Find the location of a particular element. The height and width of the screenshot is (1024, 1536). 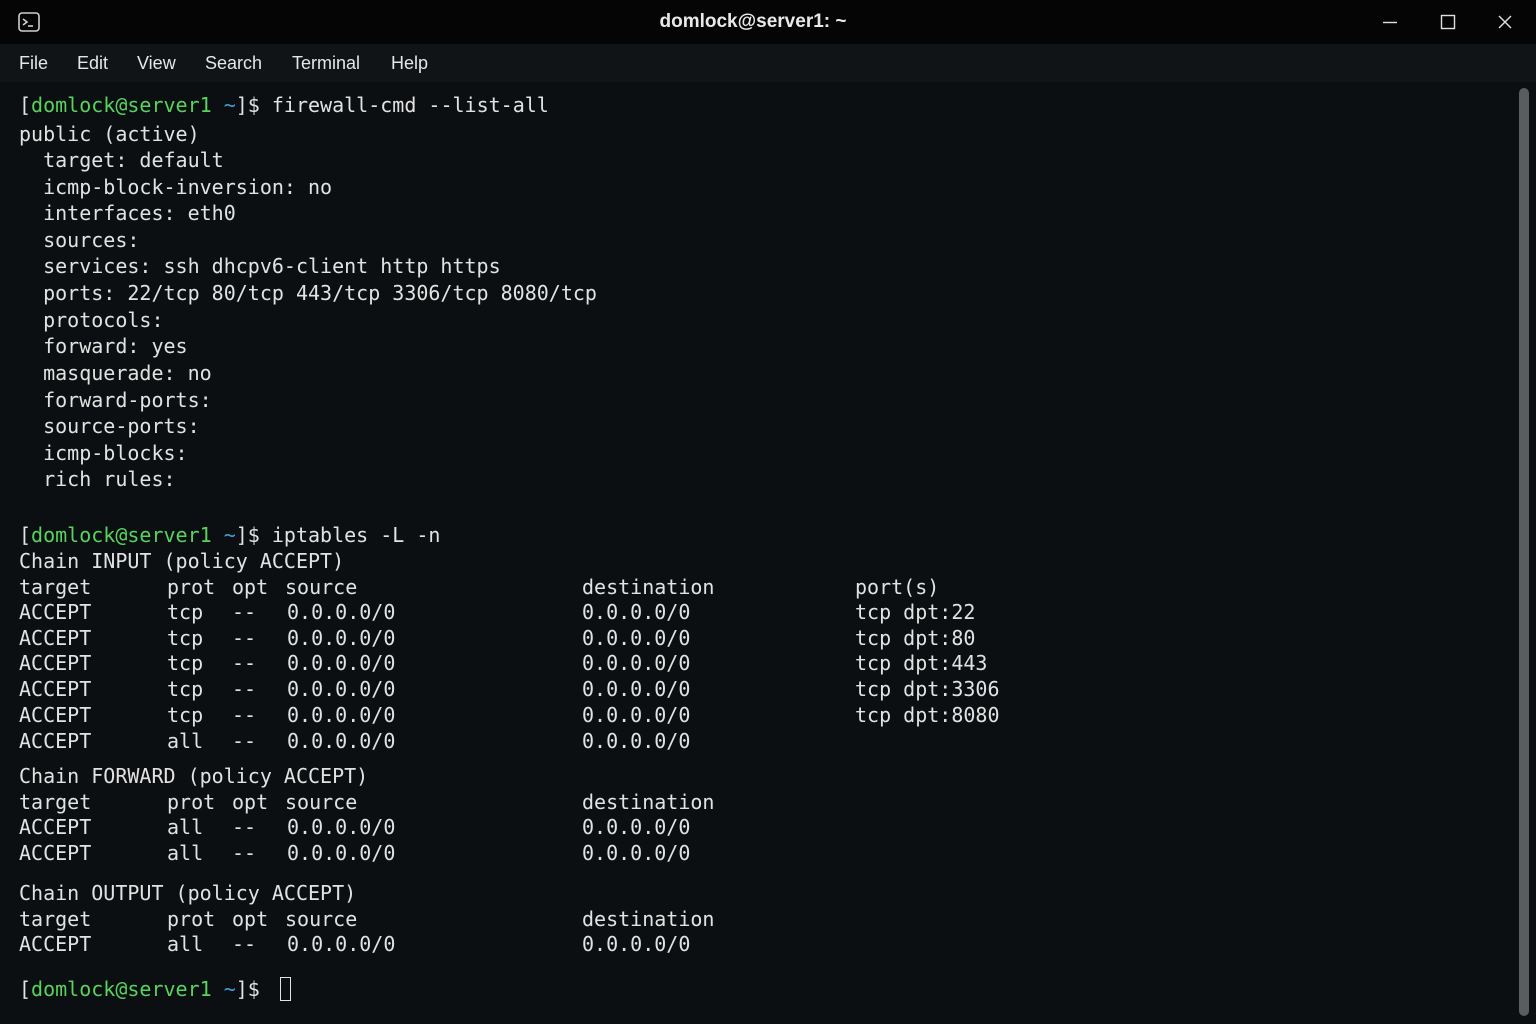

chain-title: Chain INPUT (policy ACCEPT) is located at coordinates (182, 561).